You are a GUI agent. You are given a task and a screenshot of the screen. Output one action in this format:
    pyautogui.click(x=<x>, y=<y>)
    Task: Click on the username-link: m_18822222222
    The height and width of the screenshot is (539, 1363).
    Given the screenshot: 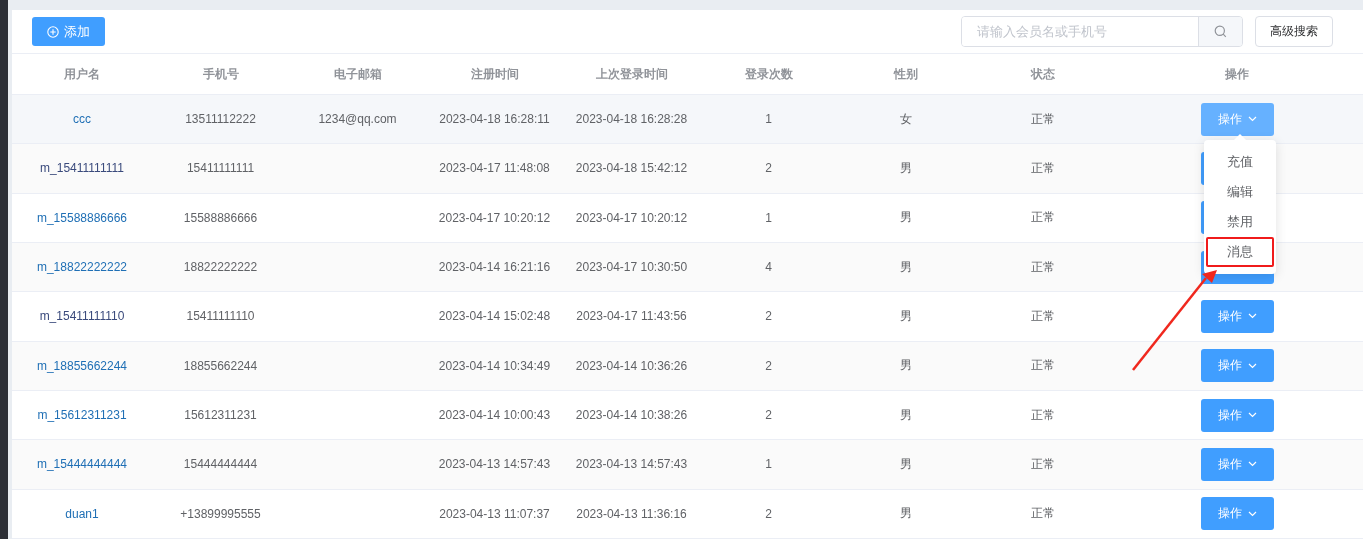 What is the action you would take?
    pyautogui.click(x=82, y=267)
    